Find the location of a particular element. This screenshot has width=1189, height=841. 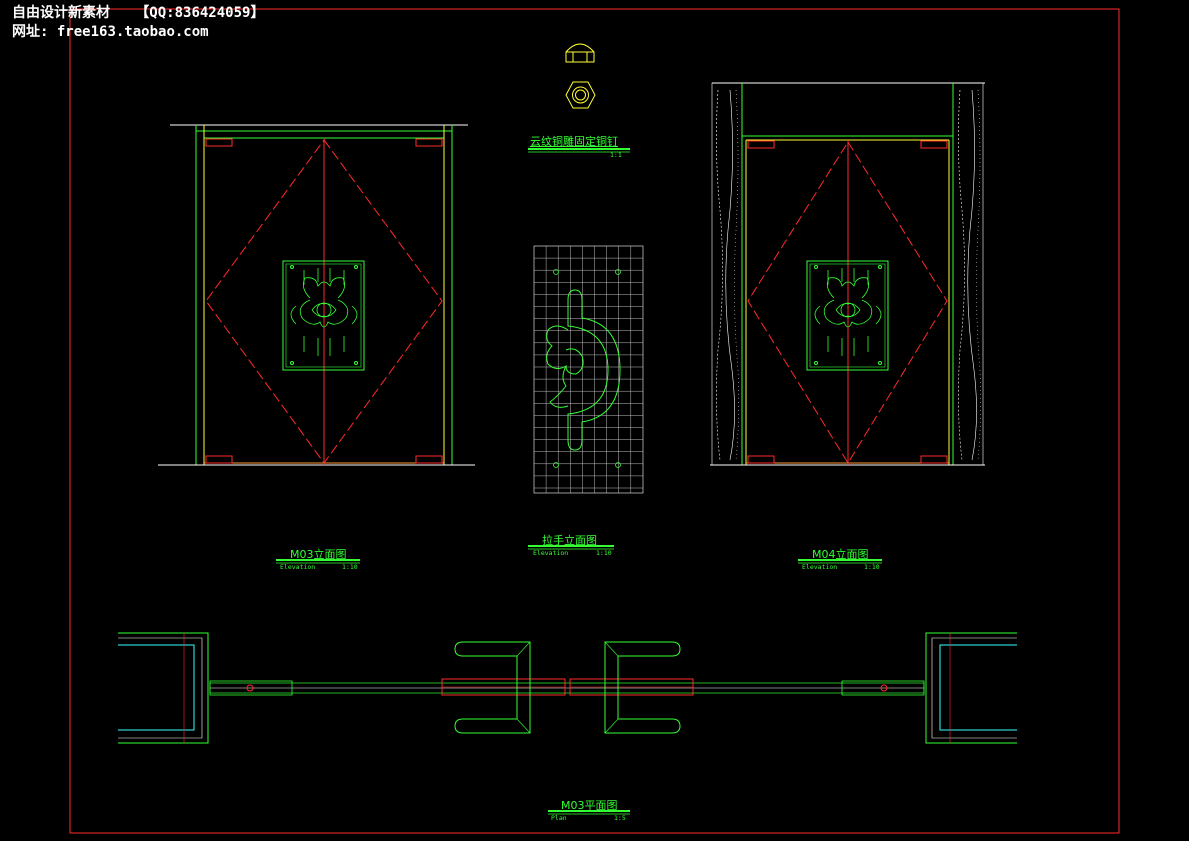

m04-elevation-door is located at coordinates (847, 323).